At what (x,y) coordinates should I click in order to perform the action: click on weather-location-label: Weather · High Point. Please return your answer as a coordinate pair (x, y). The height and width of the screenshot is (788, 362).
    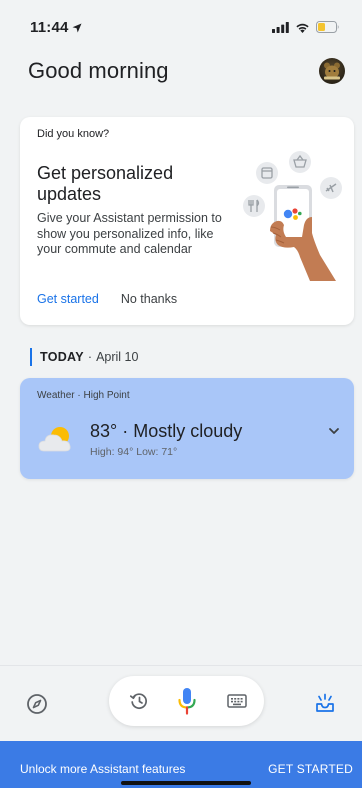
    Looking at the image, I should click on (83, 395).